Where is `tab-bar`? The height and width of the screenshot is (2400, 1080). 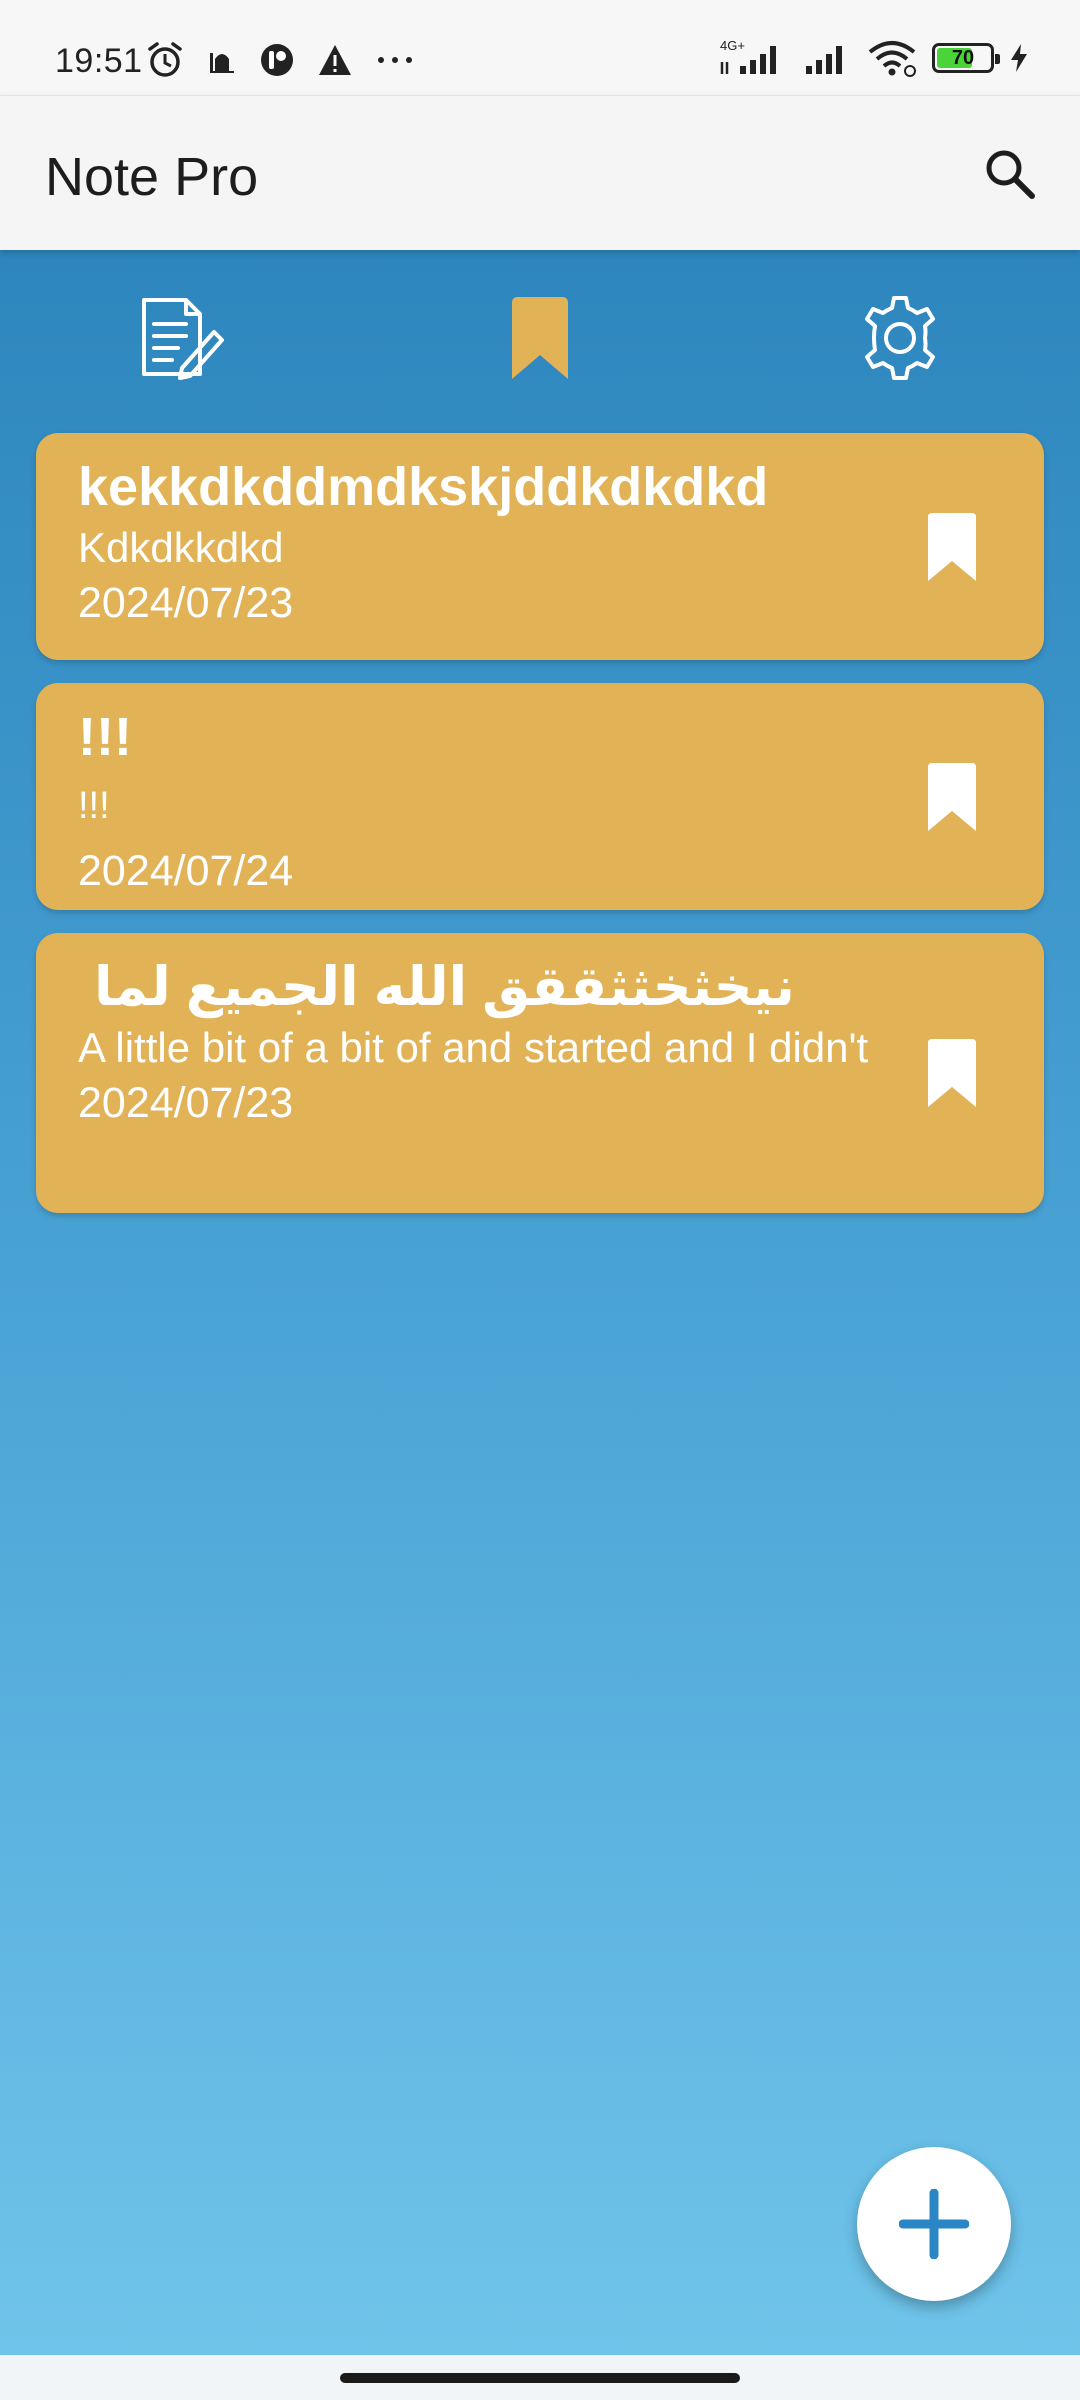
tab-bar is located at coordinates (540, 337).